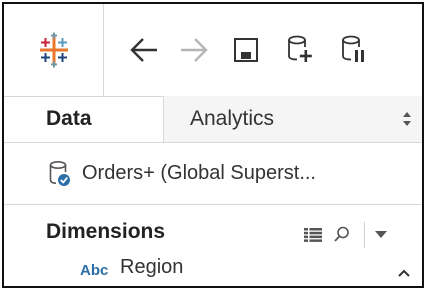 The image size is (426, 292). I want to click on search-icon, so click(341, 234).